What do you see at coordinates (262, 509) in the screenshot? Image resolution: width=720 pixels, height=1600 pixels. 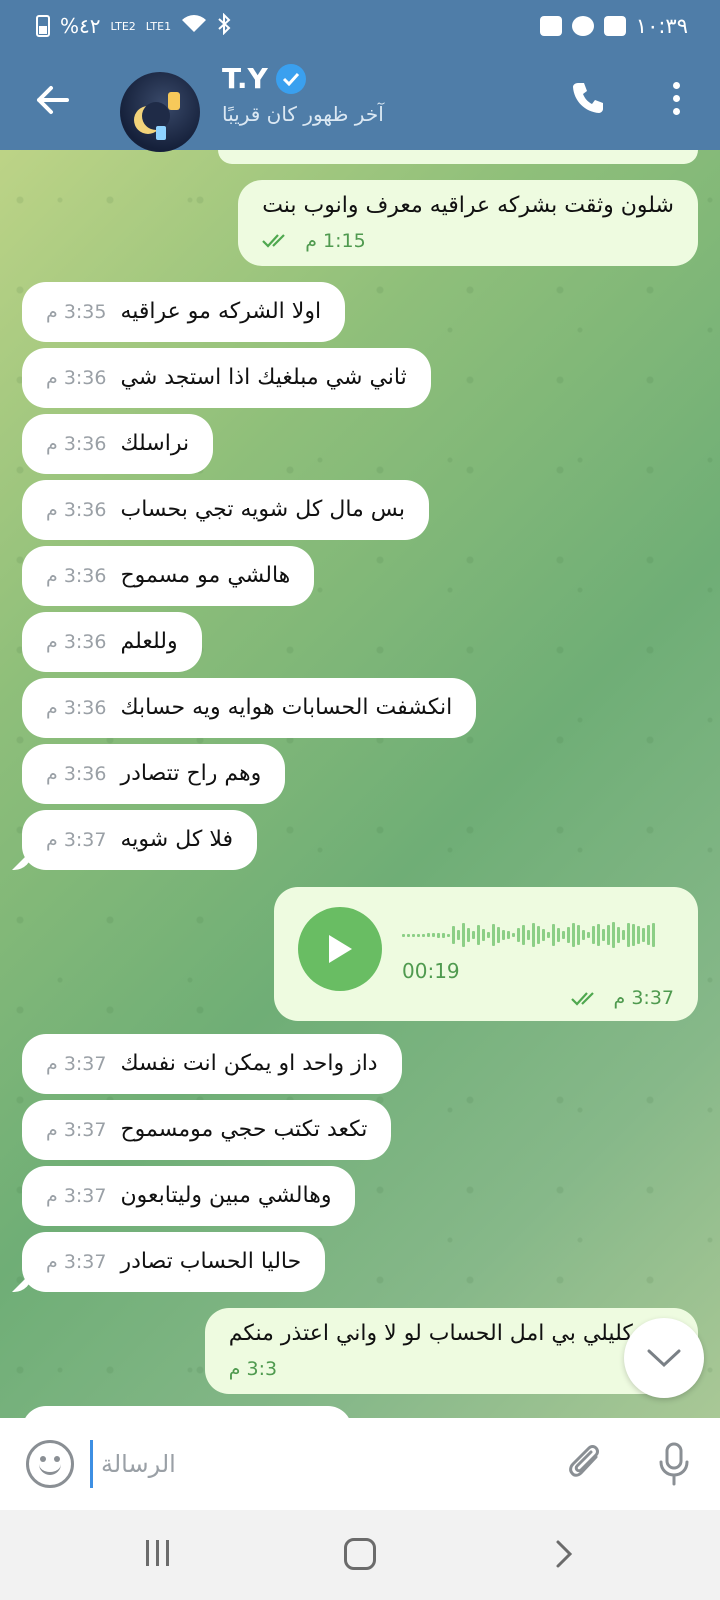 I see `message-text: بس مال كل شويه تجي بحساب` at bounding box center [262, 509].